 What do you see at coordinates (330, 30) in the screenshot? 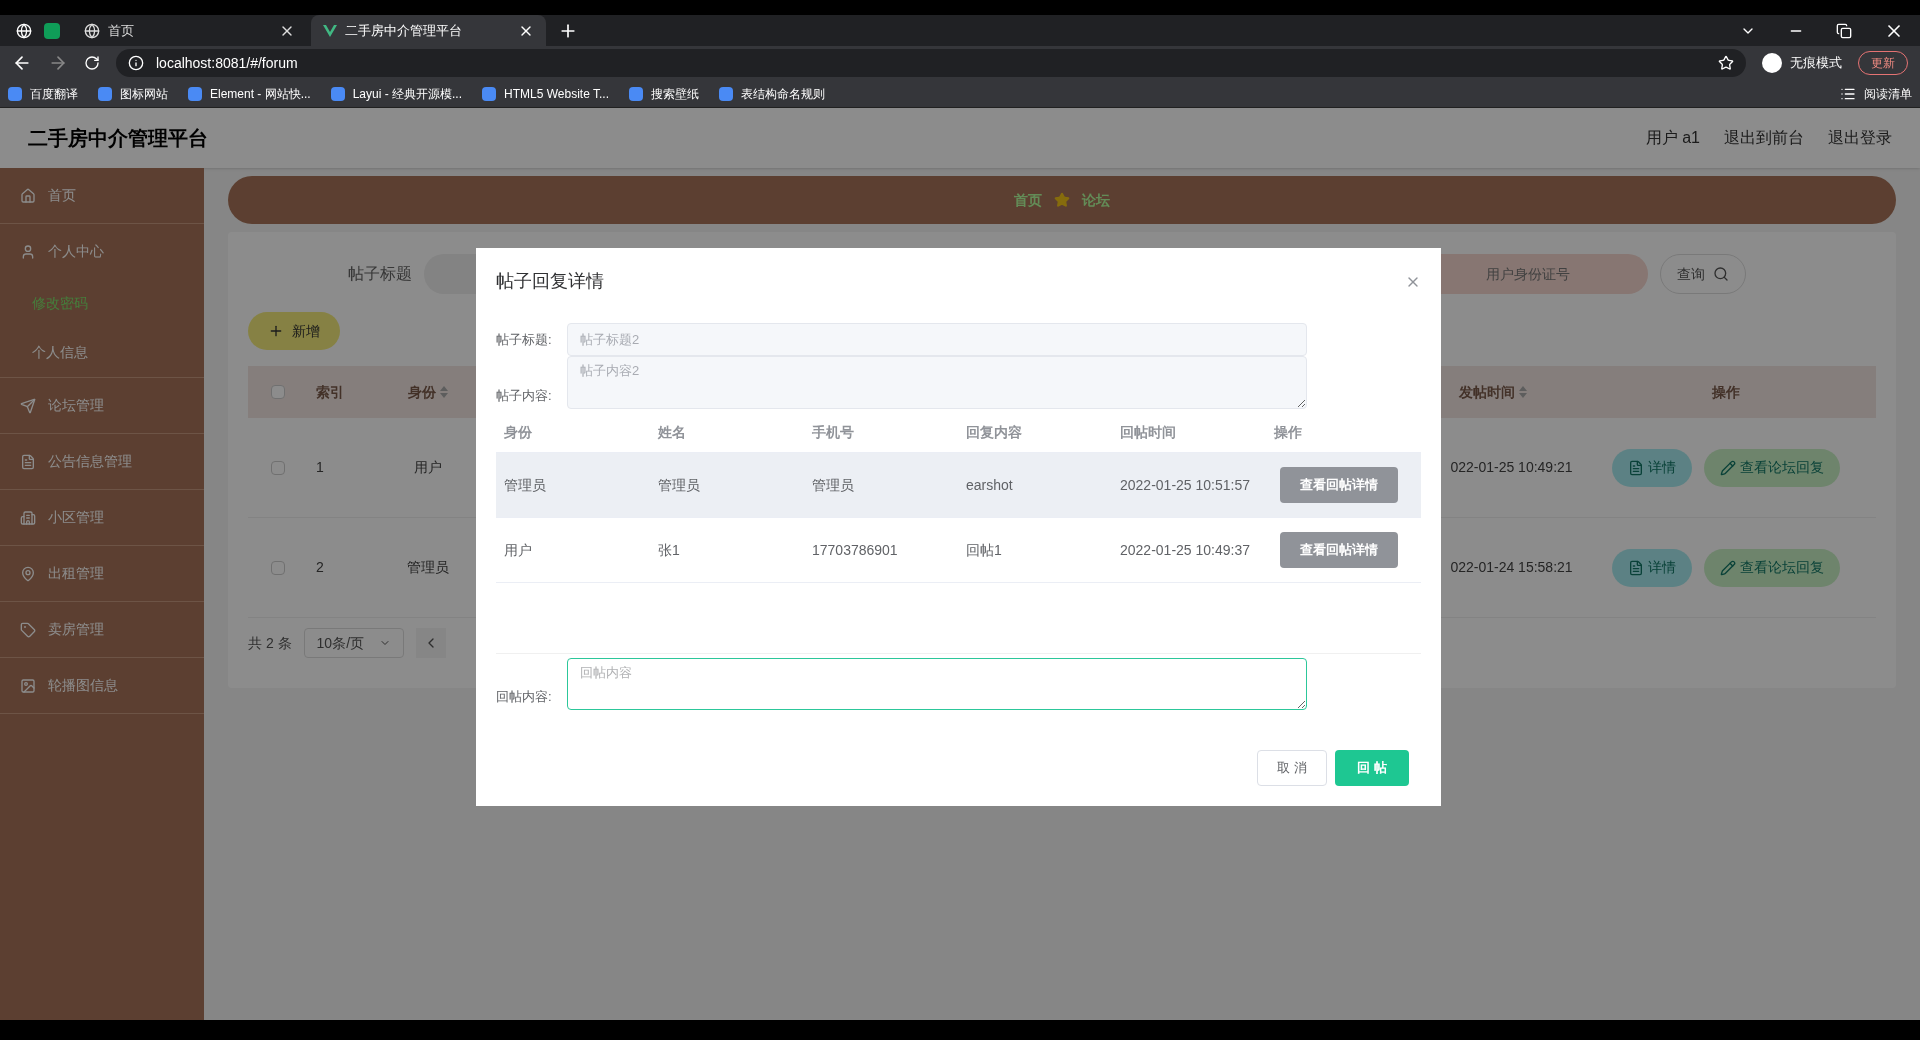
I see `v-logo-icon` at bounding box center [330, 30].